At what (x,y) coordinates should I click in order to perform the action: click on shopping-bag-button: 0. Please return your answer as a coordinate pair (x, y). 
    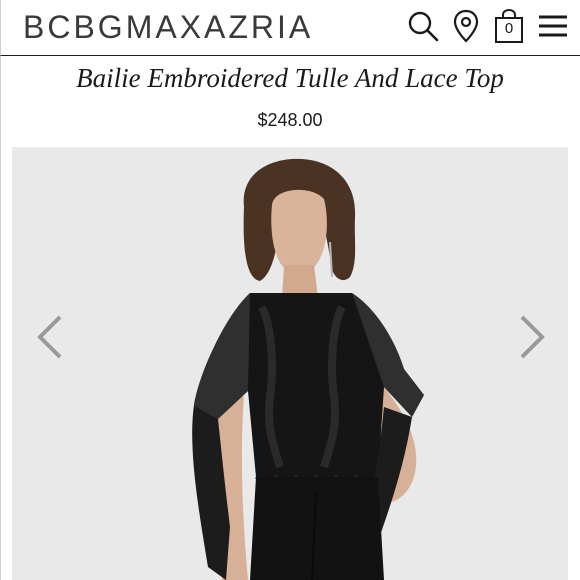
    Looking at the image, I should click on (509, 26).